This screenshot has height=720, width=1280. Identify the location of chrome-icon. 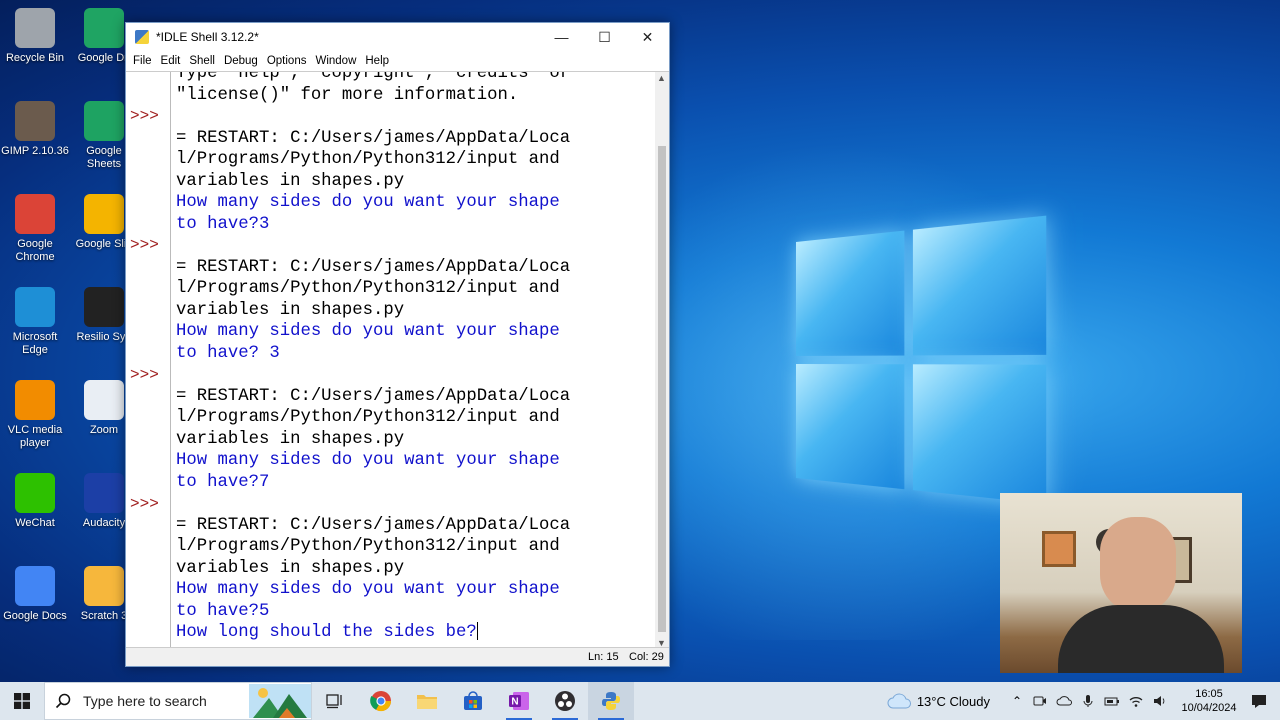
(381, 701).